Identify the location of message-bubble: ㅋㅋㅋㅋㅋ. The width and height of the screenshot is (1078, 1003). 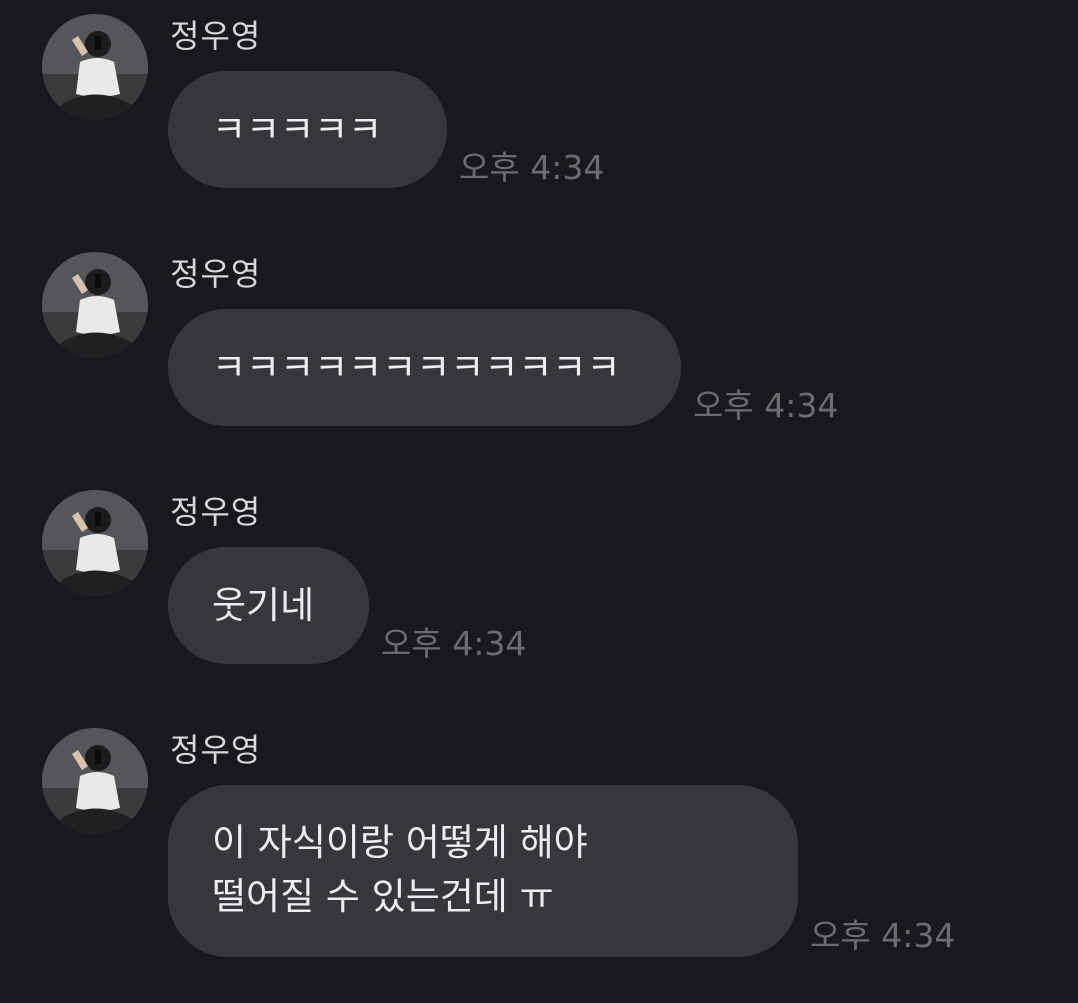
(307, 129).